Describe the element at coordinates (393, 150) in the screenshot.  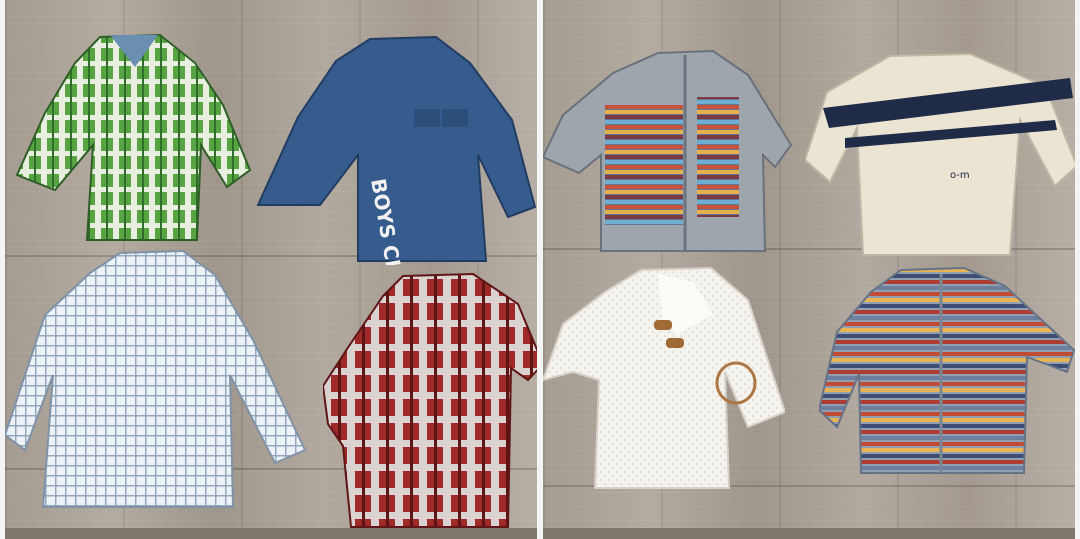
I see `denim-shirt: BOYS CLUB` at that location.